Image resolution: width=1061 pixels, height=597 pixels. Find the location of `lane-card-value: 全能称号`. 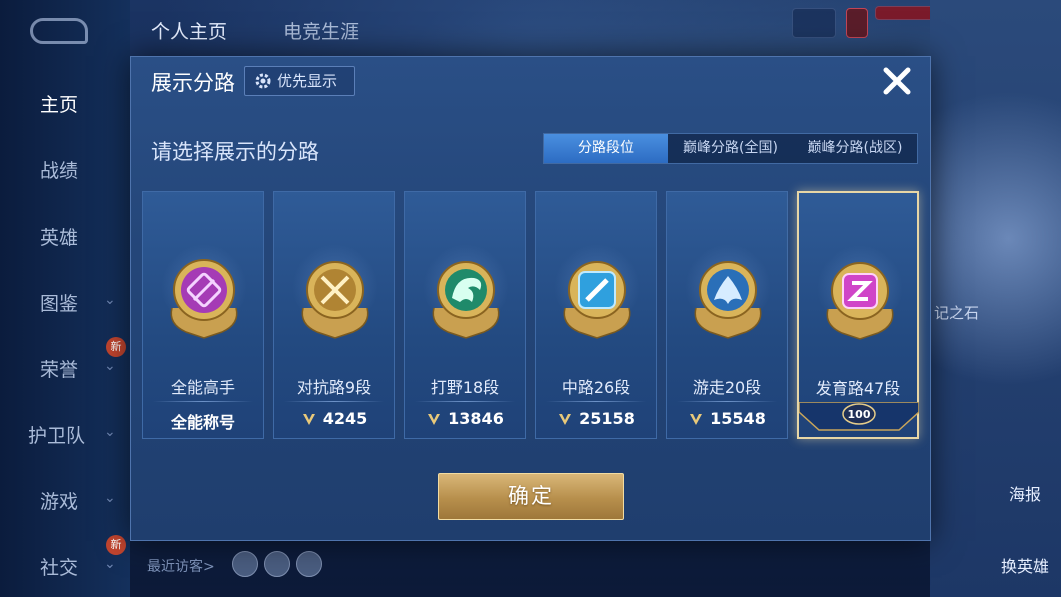

lane-card-value: 全能称号 is located at coordinates (202, 422).